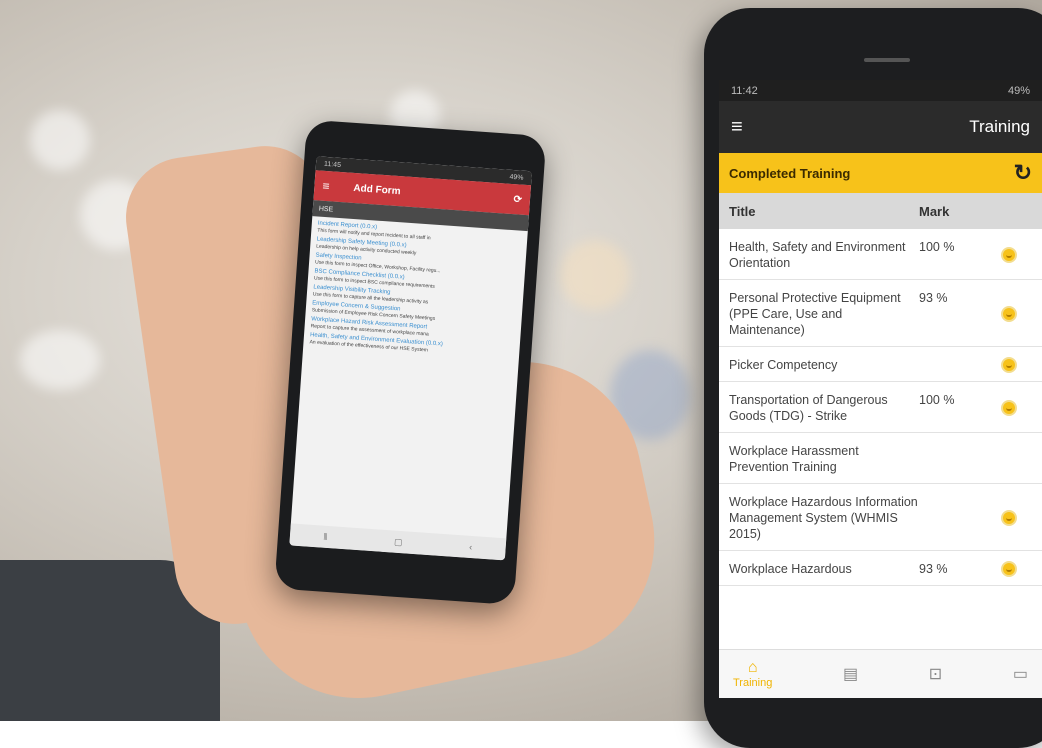  What do you see at coordinates (377, 189) in the screenshot?
I see `app-bar-title: Add Form` at bounding box center [377, 189].